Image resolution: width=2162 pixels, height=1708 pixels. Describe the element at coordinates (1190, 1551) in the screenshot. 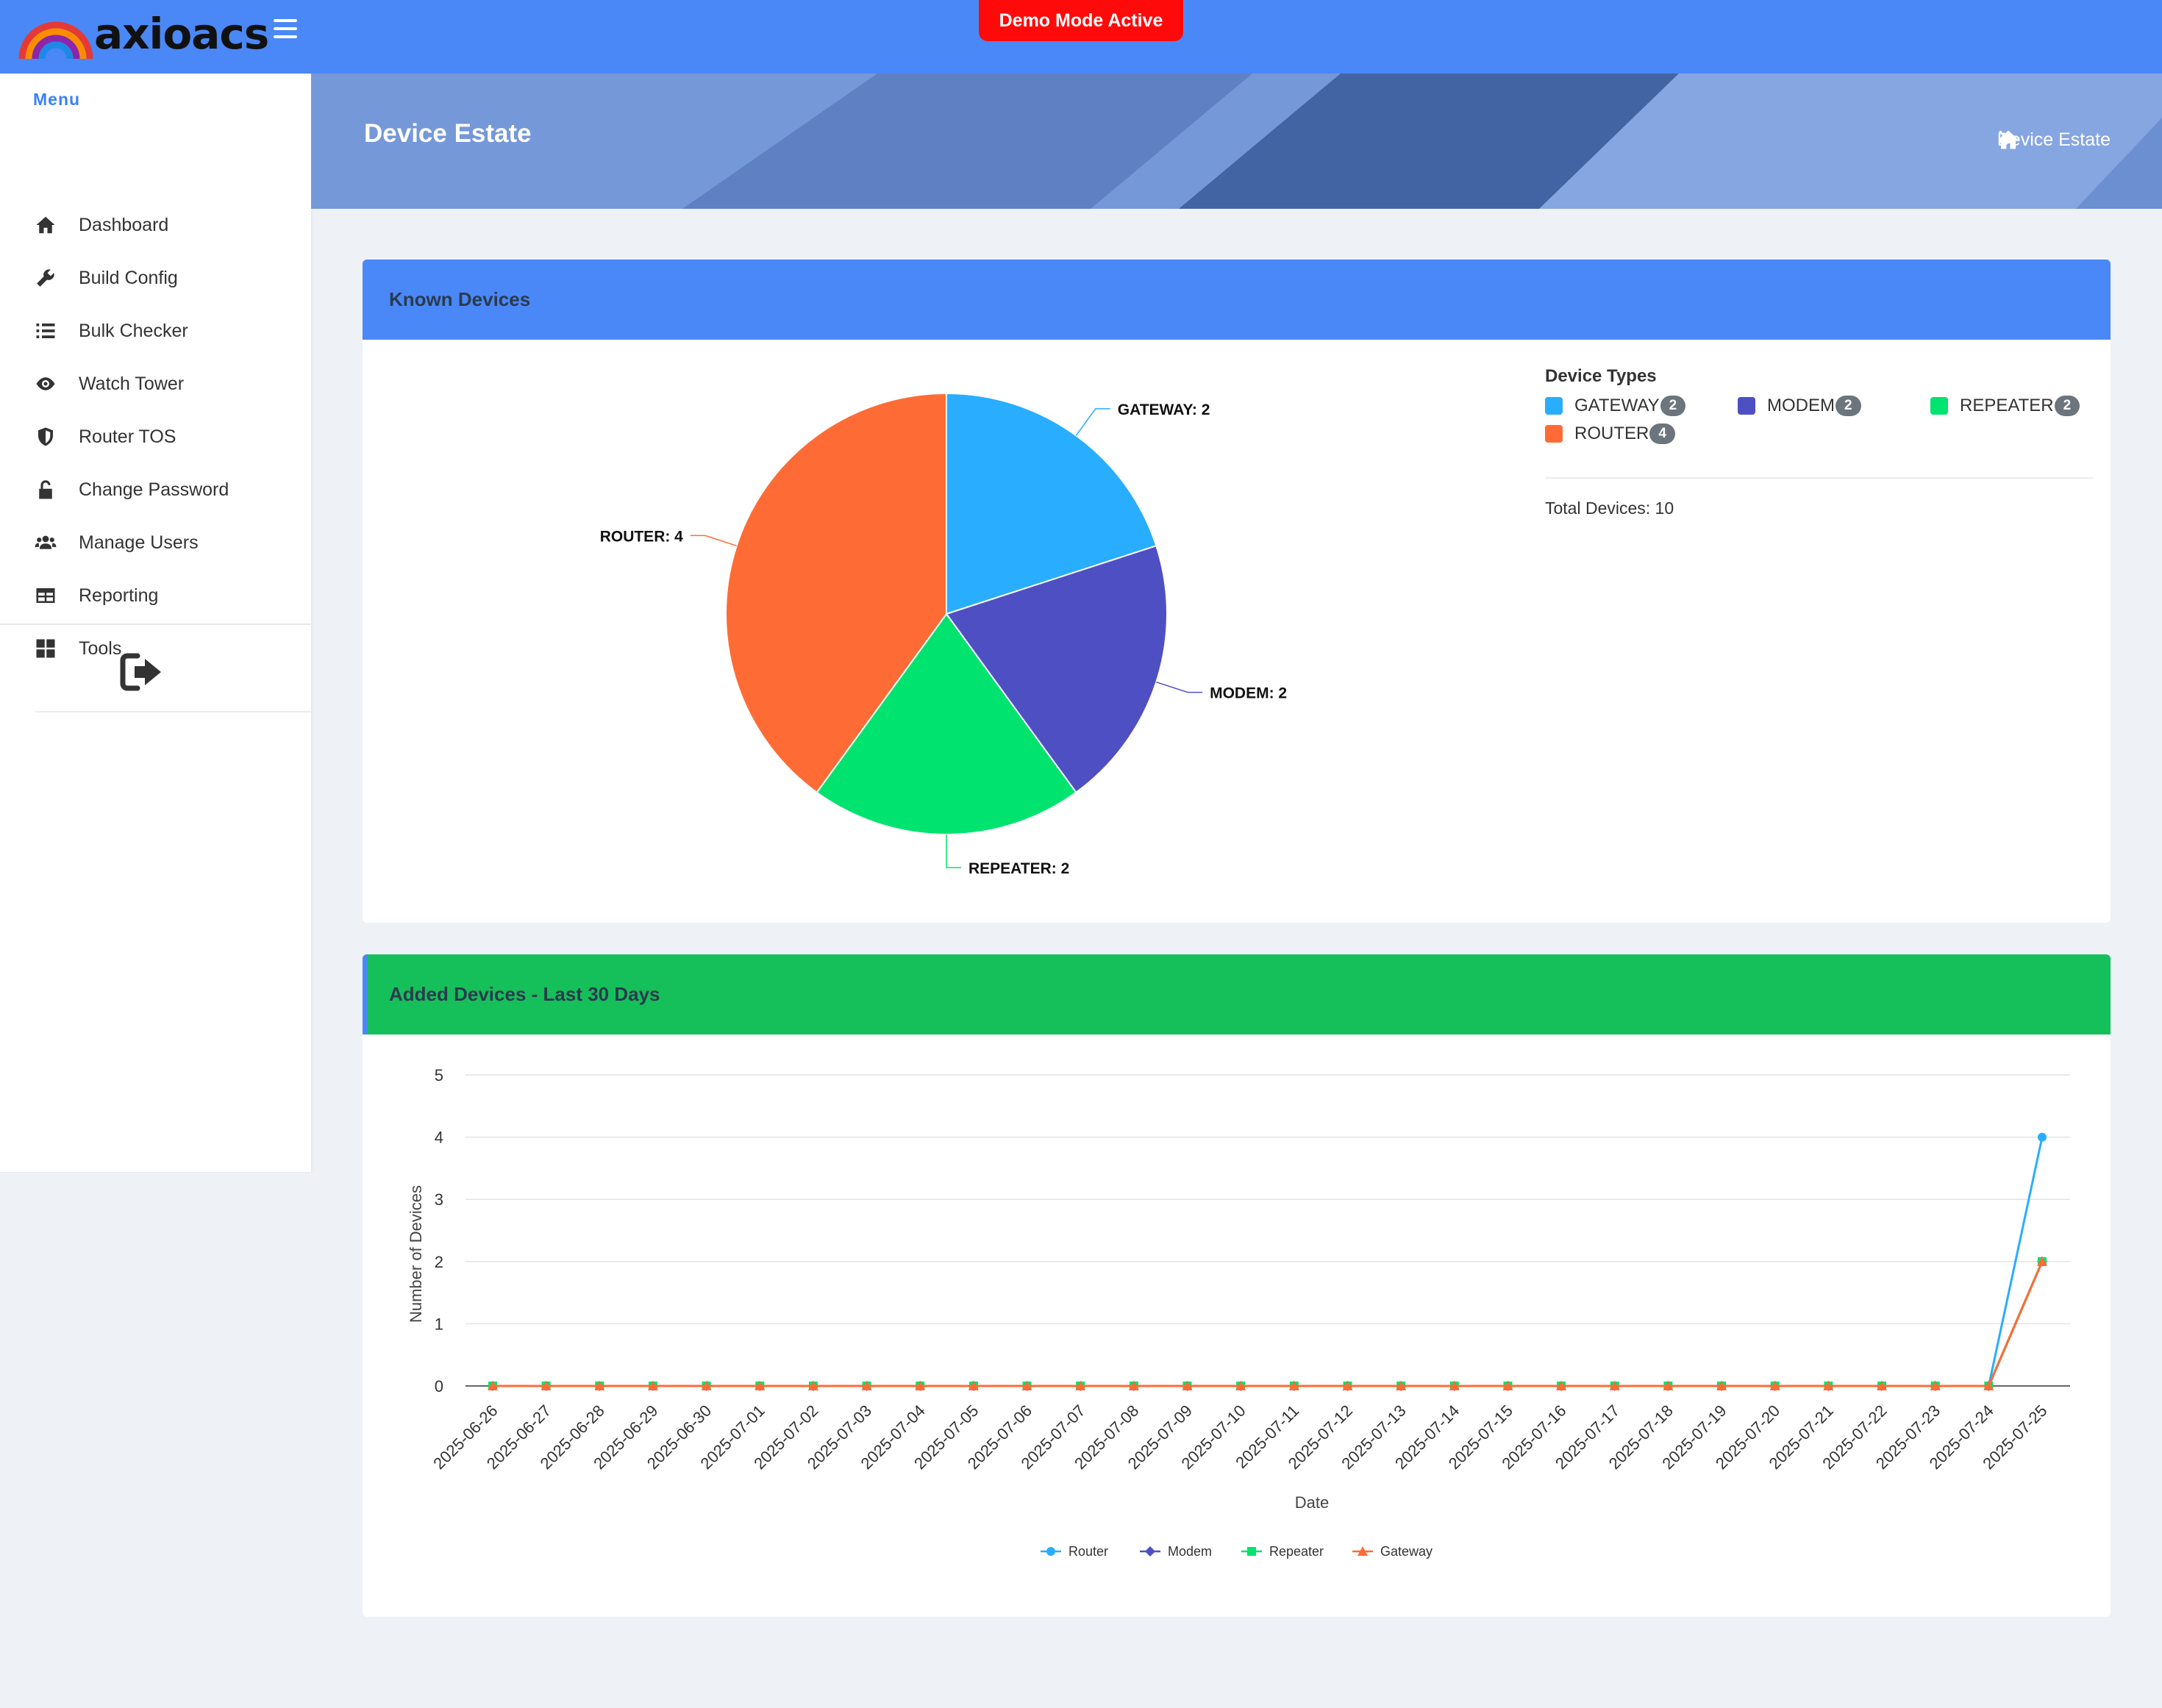

I see `legend-label: Modem` at that location.